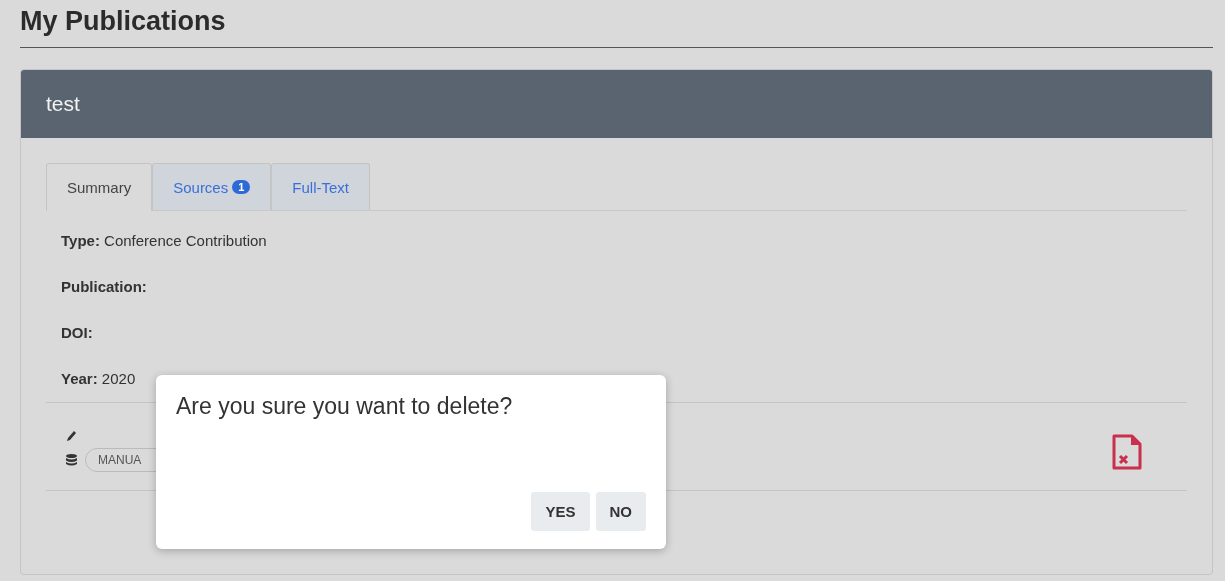 This screenshot has width=1225, height=581. What do you see at coordinates (99, 187) in the screenshot?
I see `tab: Summary` at bounding box center [99, 187].